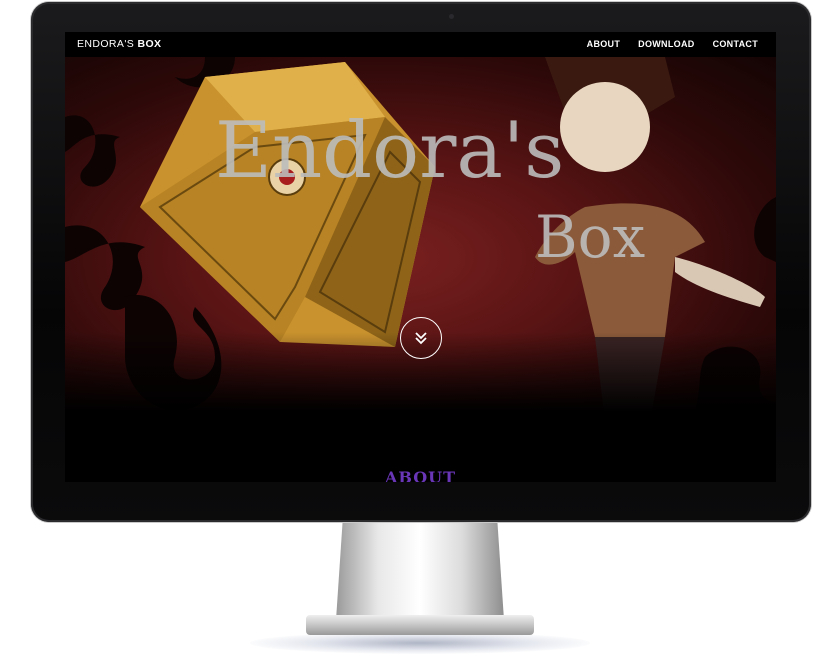 The image size is (835, 668). What do you see at coordinates (420, 475) in the screenshot?
I see `about-section-heading: ABOUT` at bounding box center [420, 475].